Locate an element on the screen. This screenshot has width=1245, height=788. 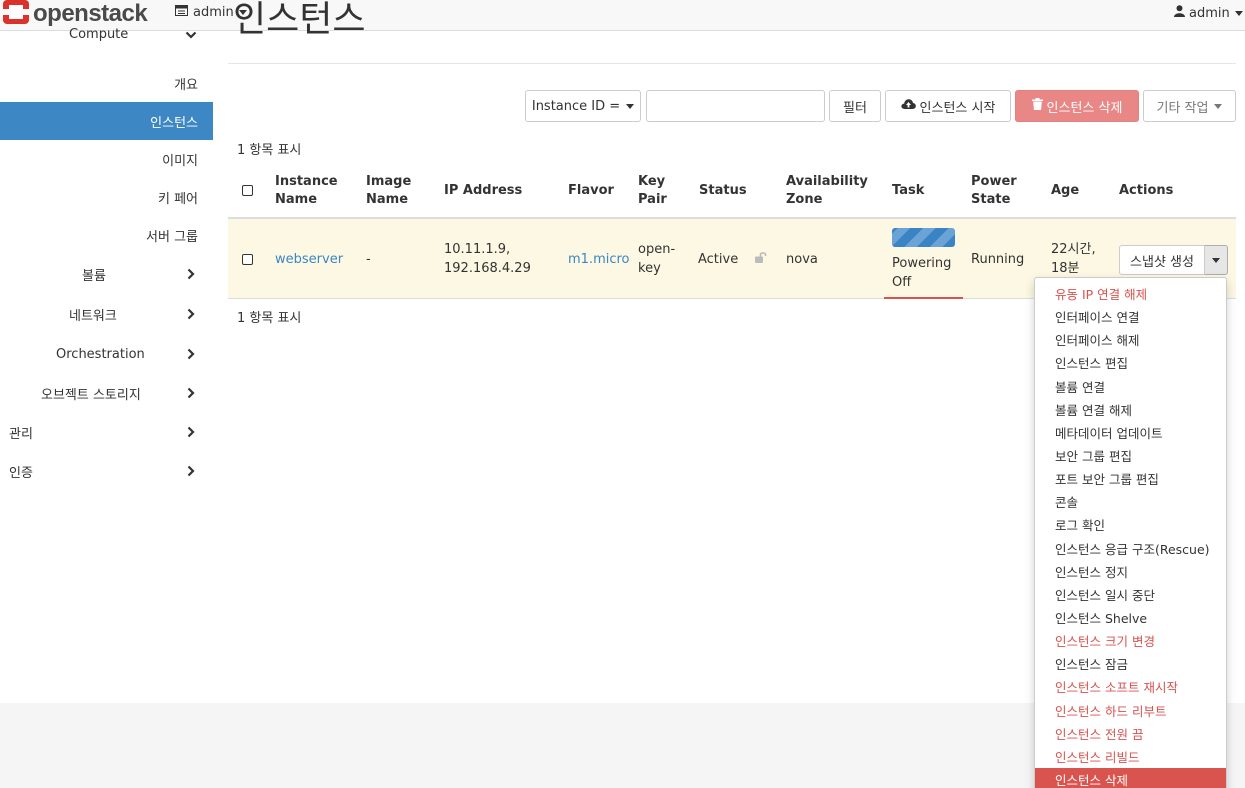
sidebar-item-network: 네트워크 is located at coordinates (106, 314).